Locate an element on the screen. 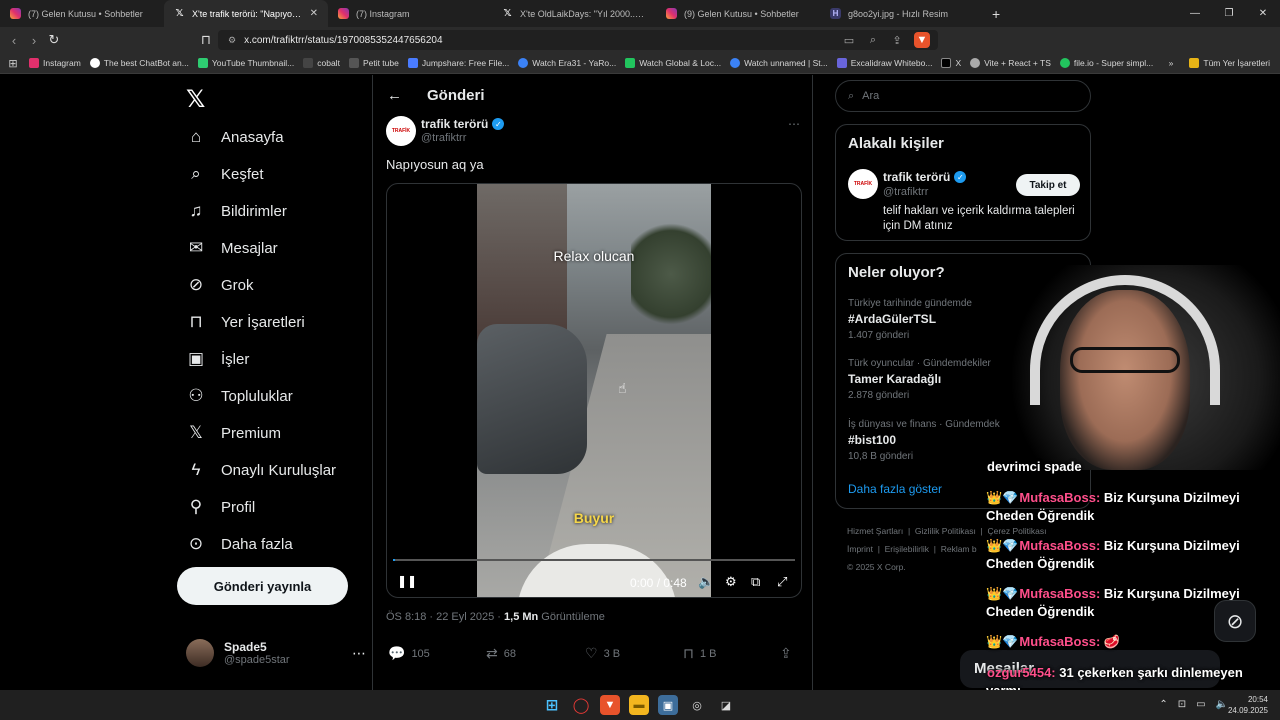 The height and width of the screenshot is (720, 1280). minimize-icon: — is located at coordinates (1195, 13).